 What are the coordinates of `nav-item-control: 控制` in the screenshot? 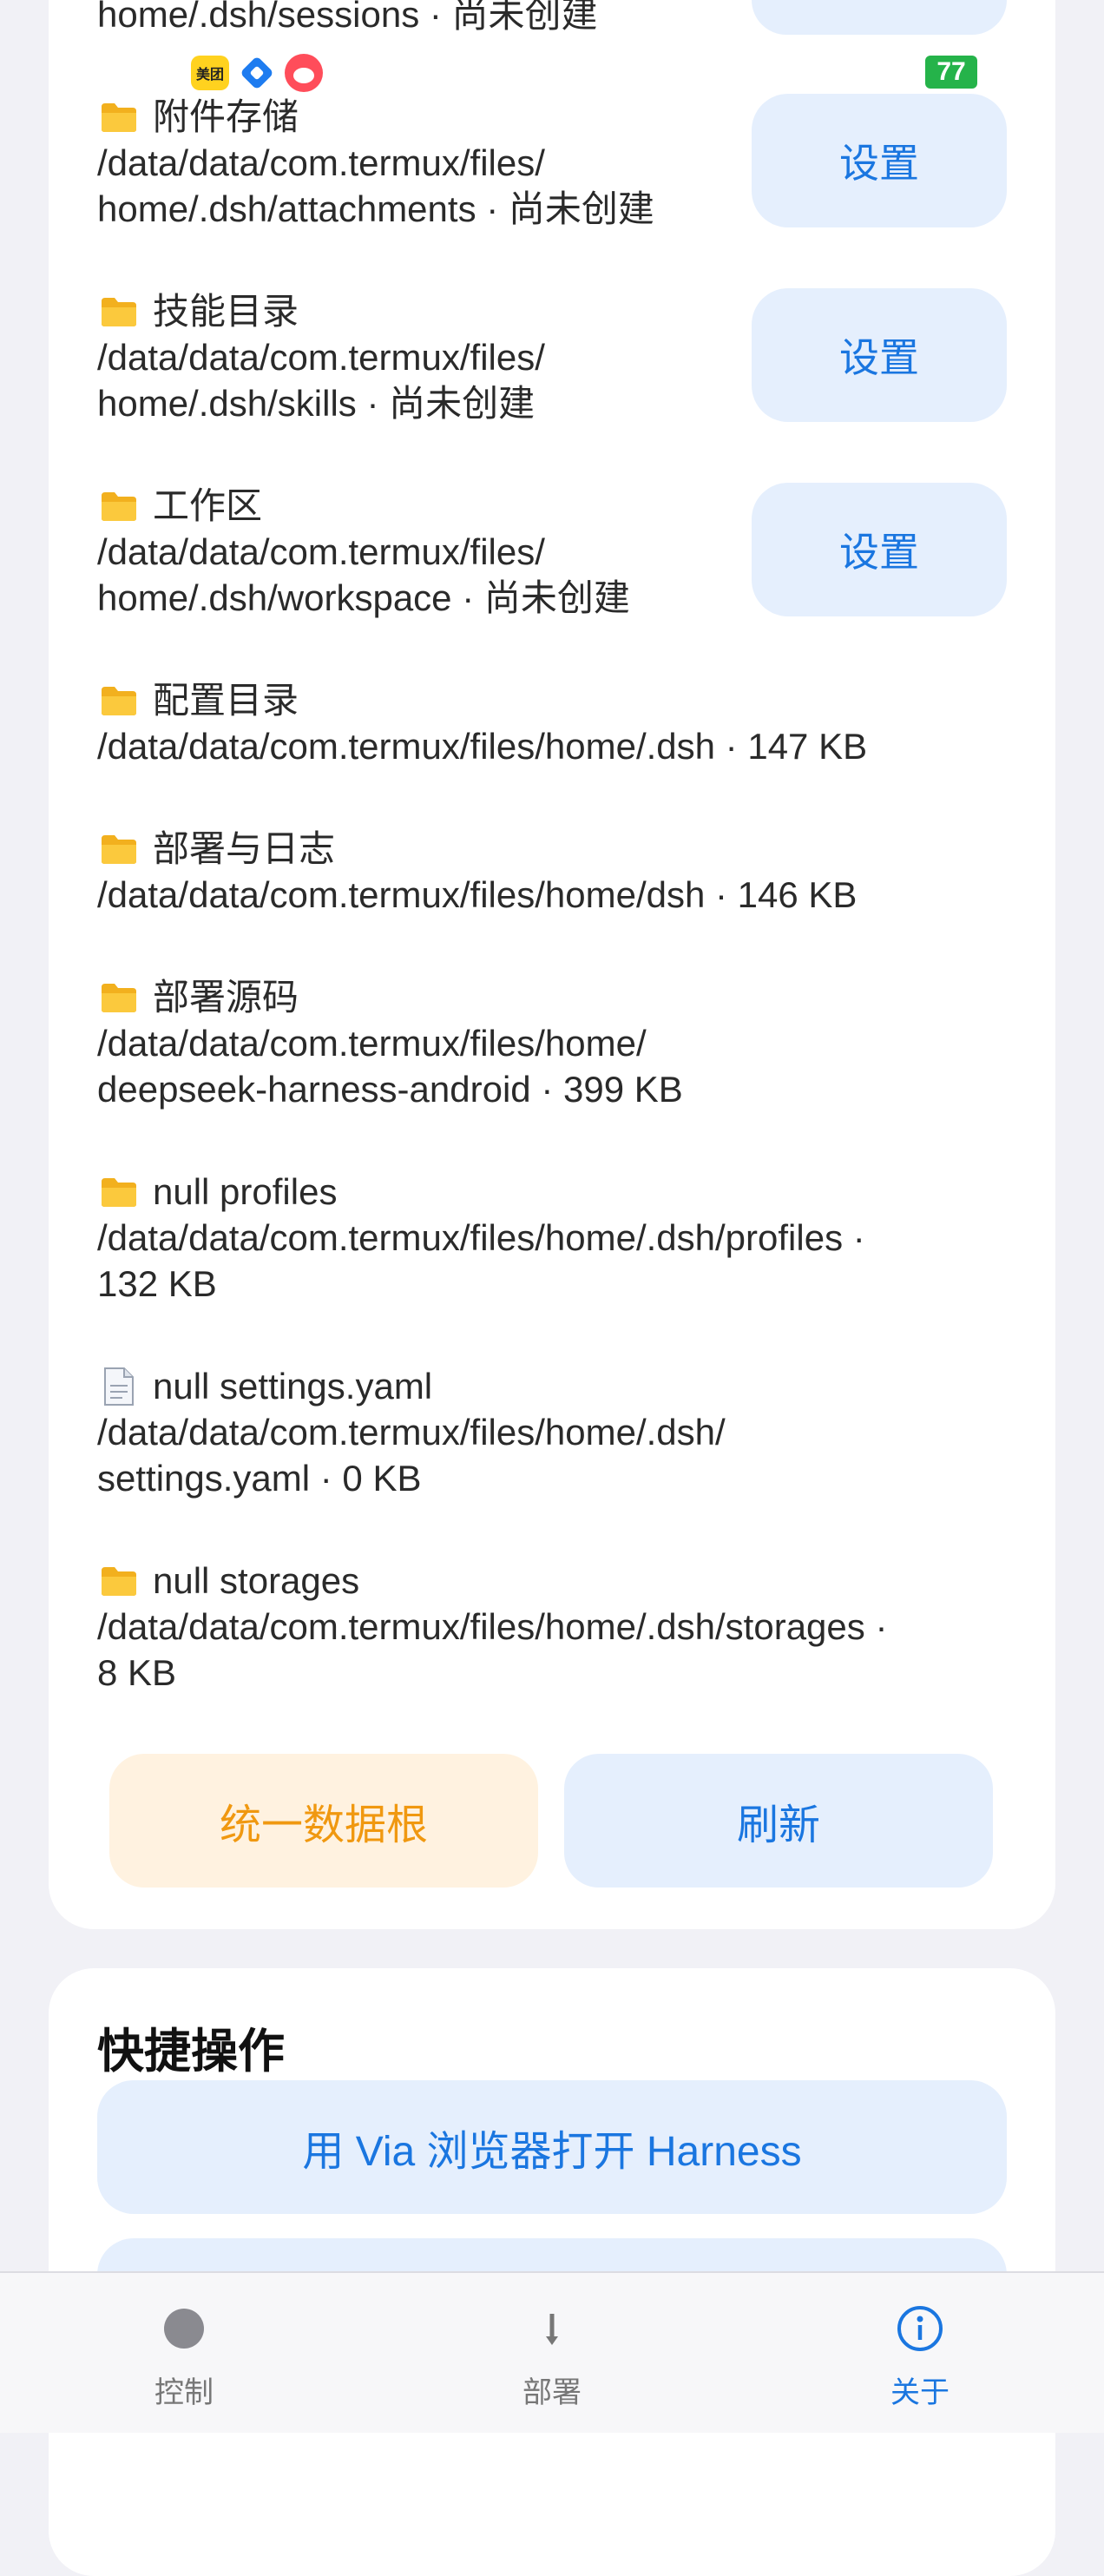 It's located at (184, 2353).